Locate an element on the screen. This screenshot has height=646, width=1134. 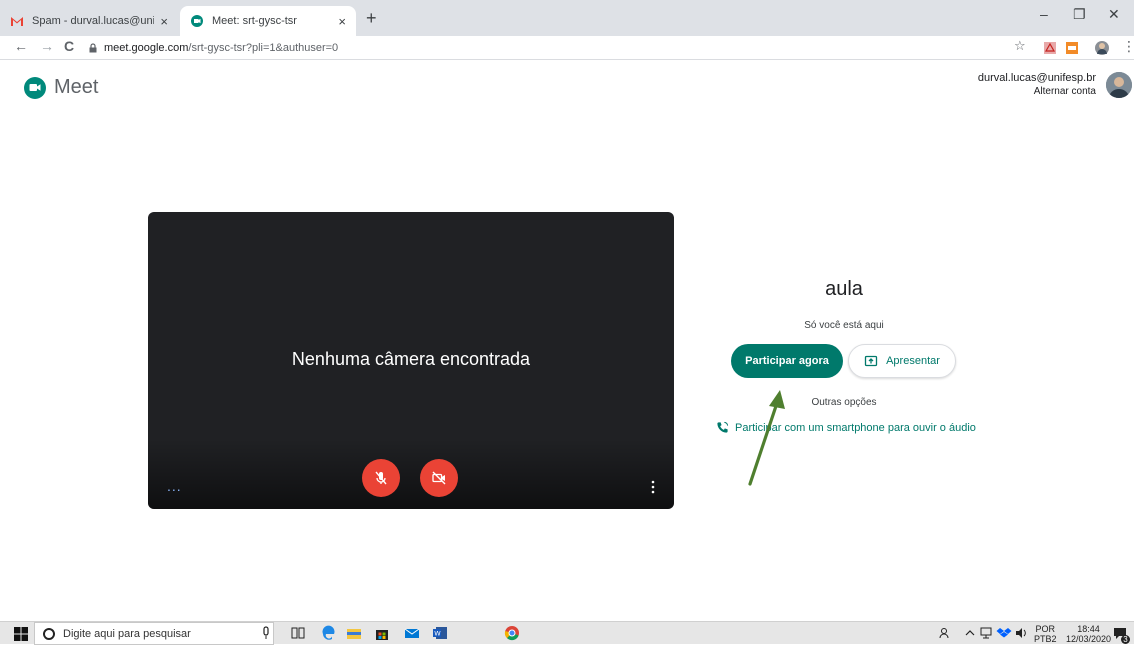
meet-favicon-icon is located at coordinates (197, 21).